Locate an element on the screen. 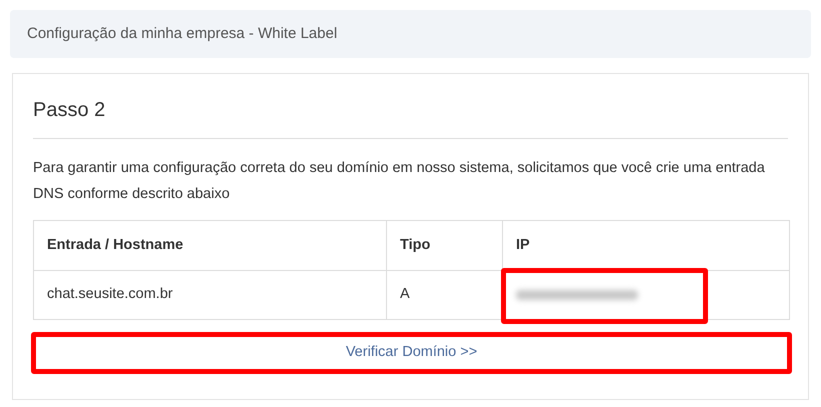  column-header: IP is located at coordinates (646, 245).